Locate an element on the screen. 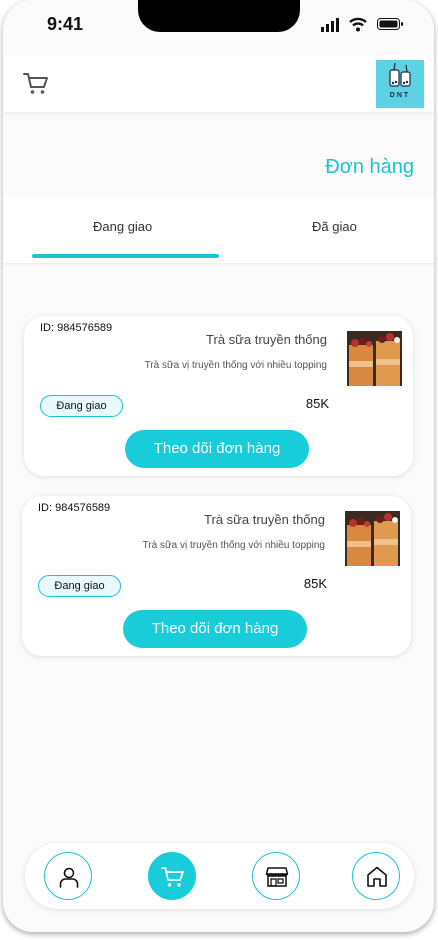  top-bar: DNT is located at coordinates (218, 84).